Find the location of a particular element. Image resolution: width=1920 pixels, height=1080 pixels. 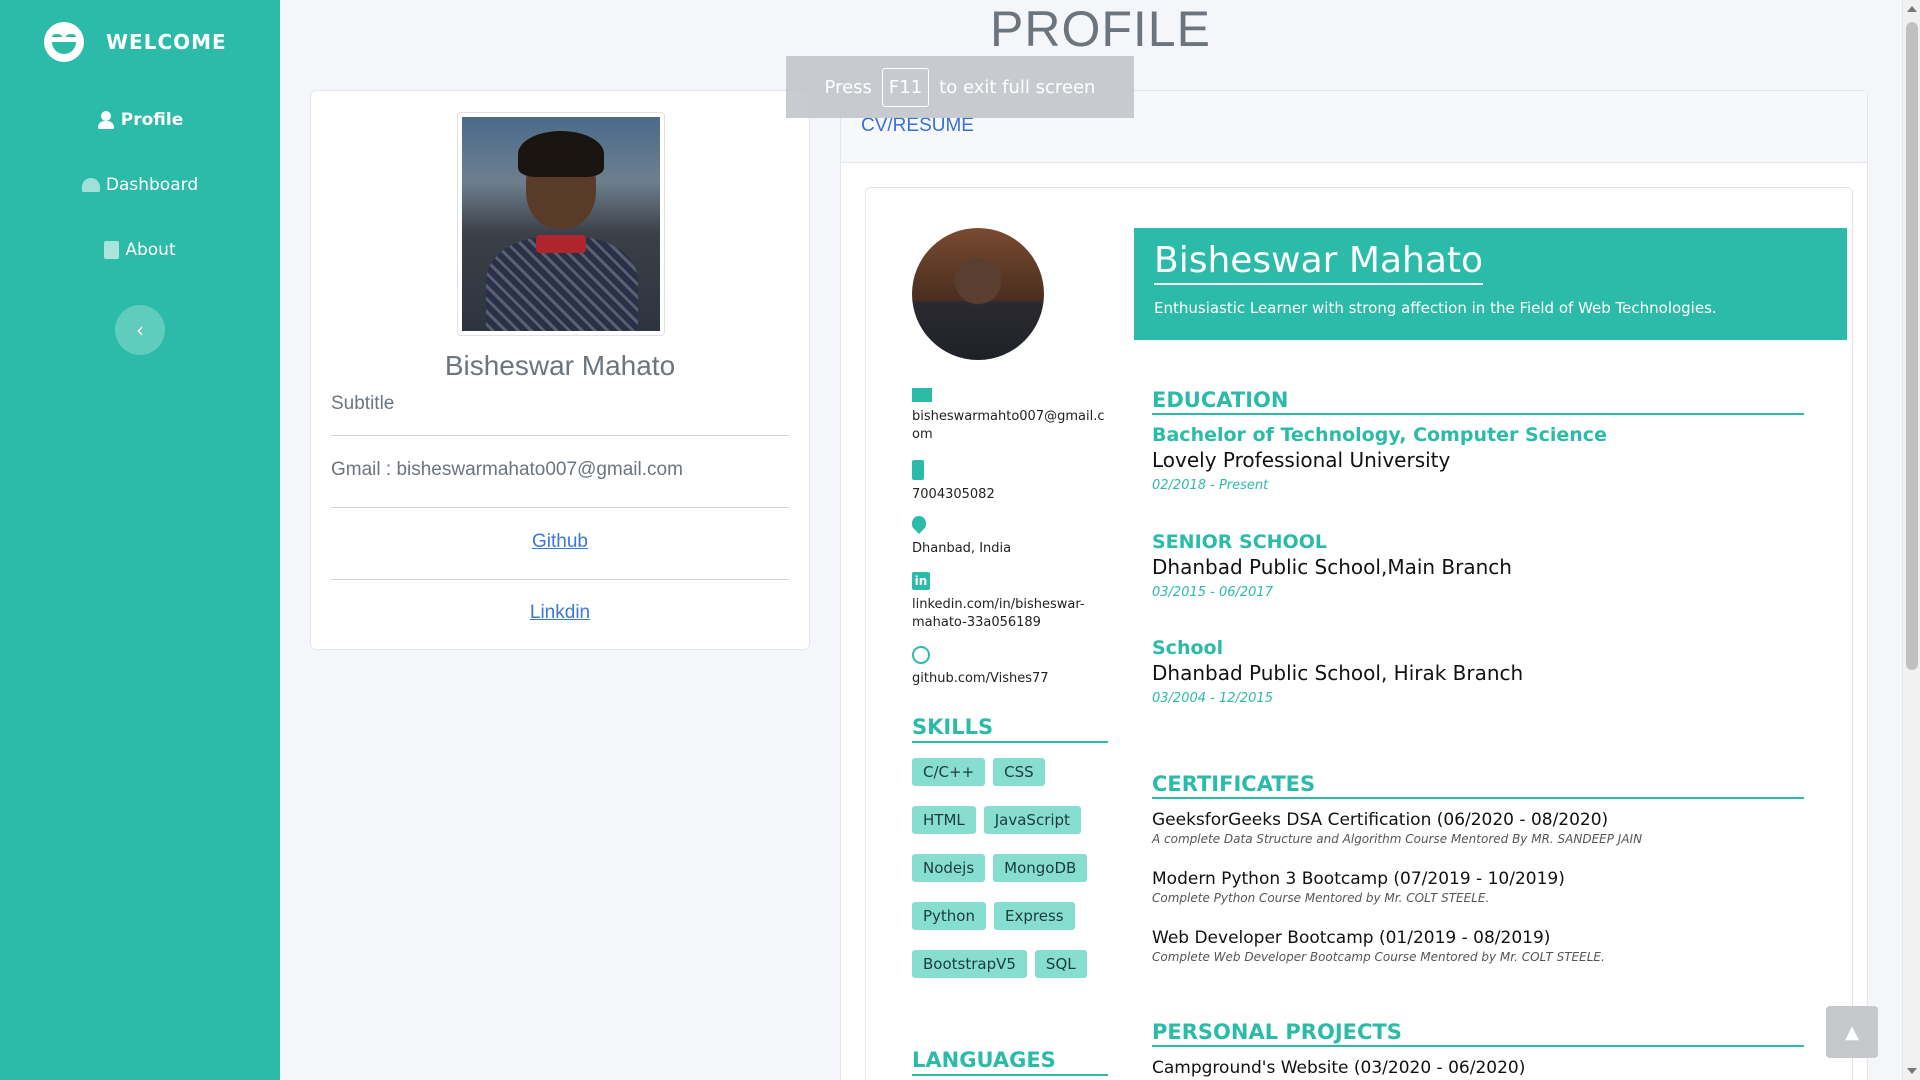

contact-phone: 7004305082 is located at coordinates (1012, 482).